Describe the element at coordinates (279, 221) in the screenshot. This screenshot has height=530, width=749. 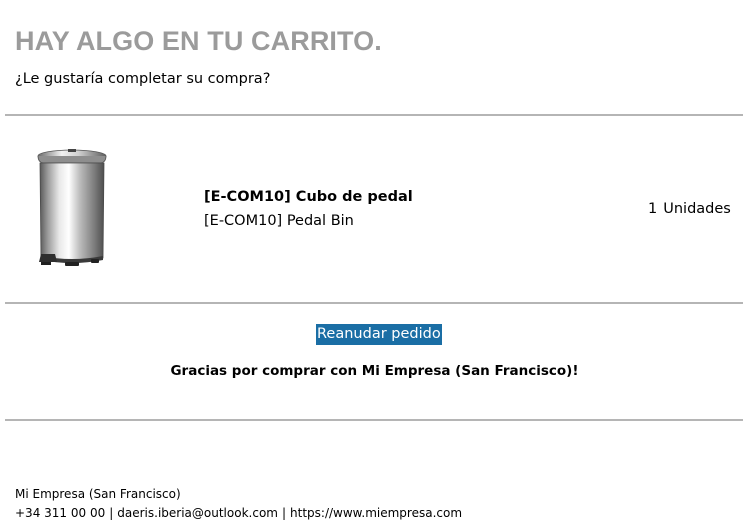
I see `product-name-secondary: [E-COM10] Pedal Bin` at that location.